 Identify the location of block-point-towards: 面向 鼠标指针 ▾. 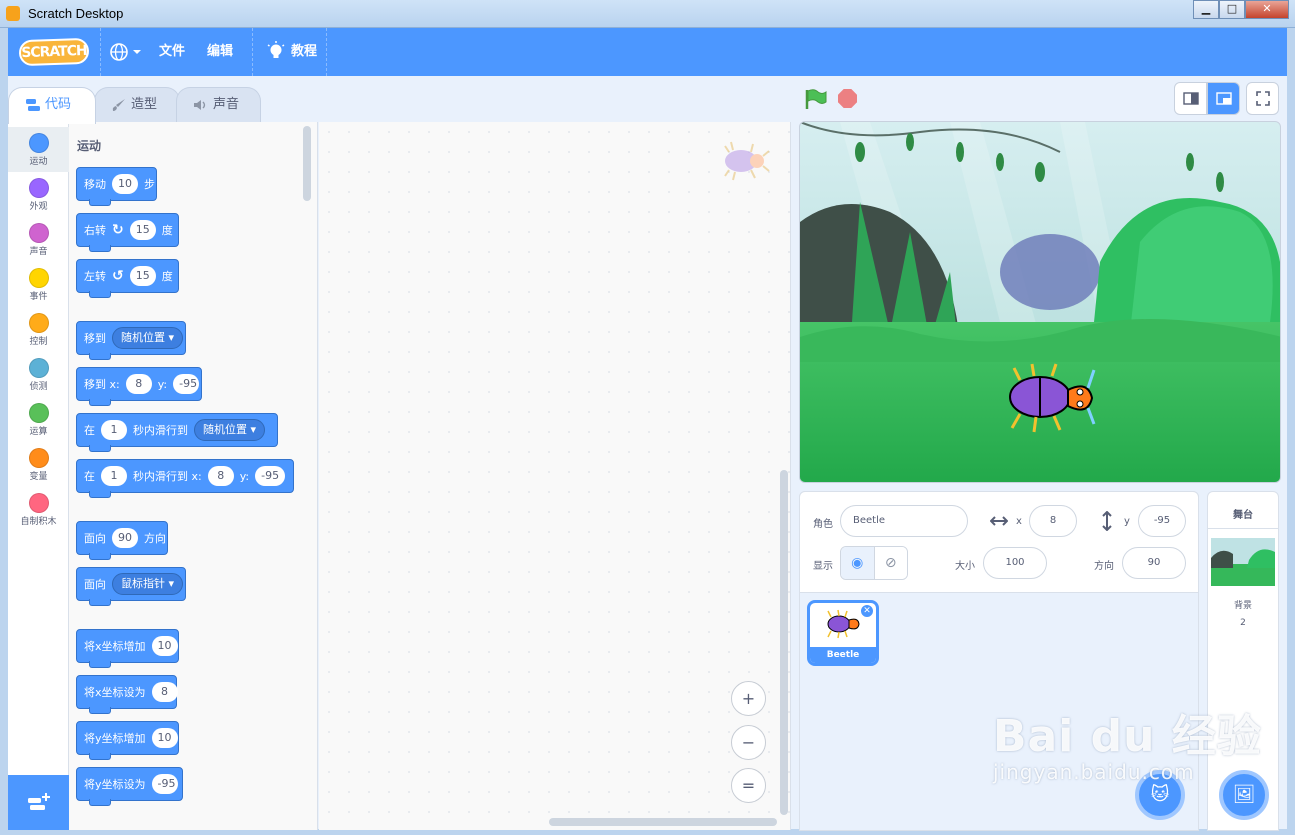
(131, 586).